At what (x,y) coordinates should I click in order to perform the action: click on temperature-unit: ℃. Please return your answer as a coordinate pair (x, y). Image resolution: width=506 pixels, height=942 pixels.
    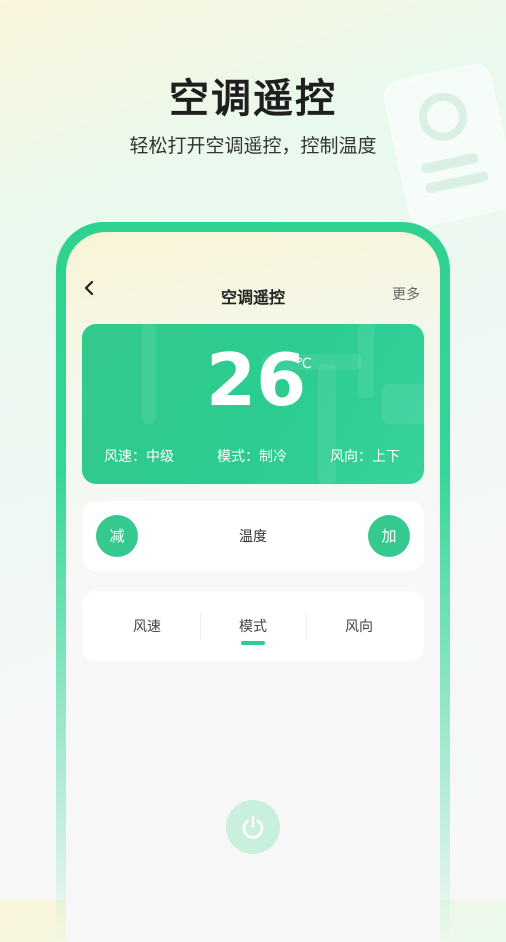
    Looking at the image, I should click on (304, 364).